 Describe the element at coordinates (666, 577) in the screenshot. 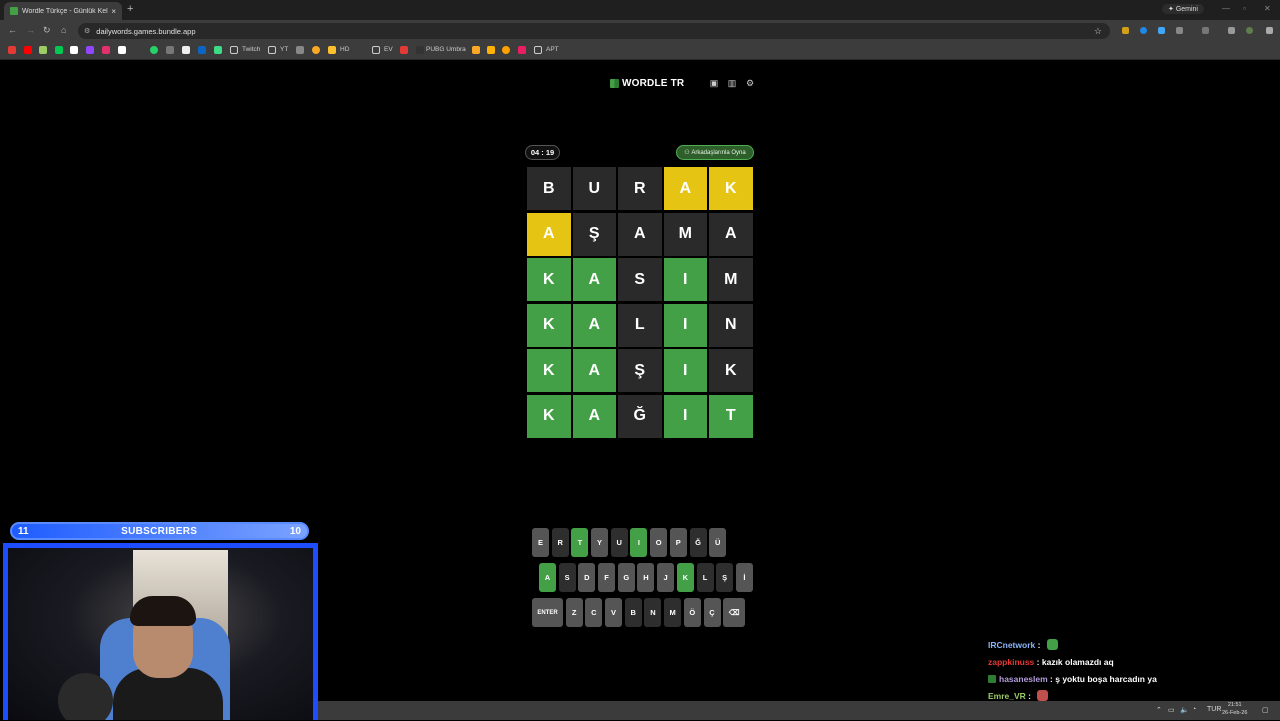

I see `letter-key: J` at that location.